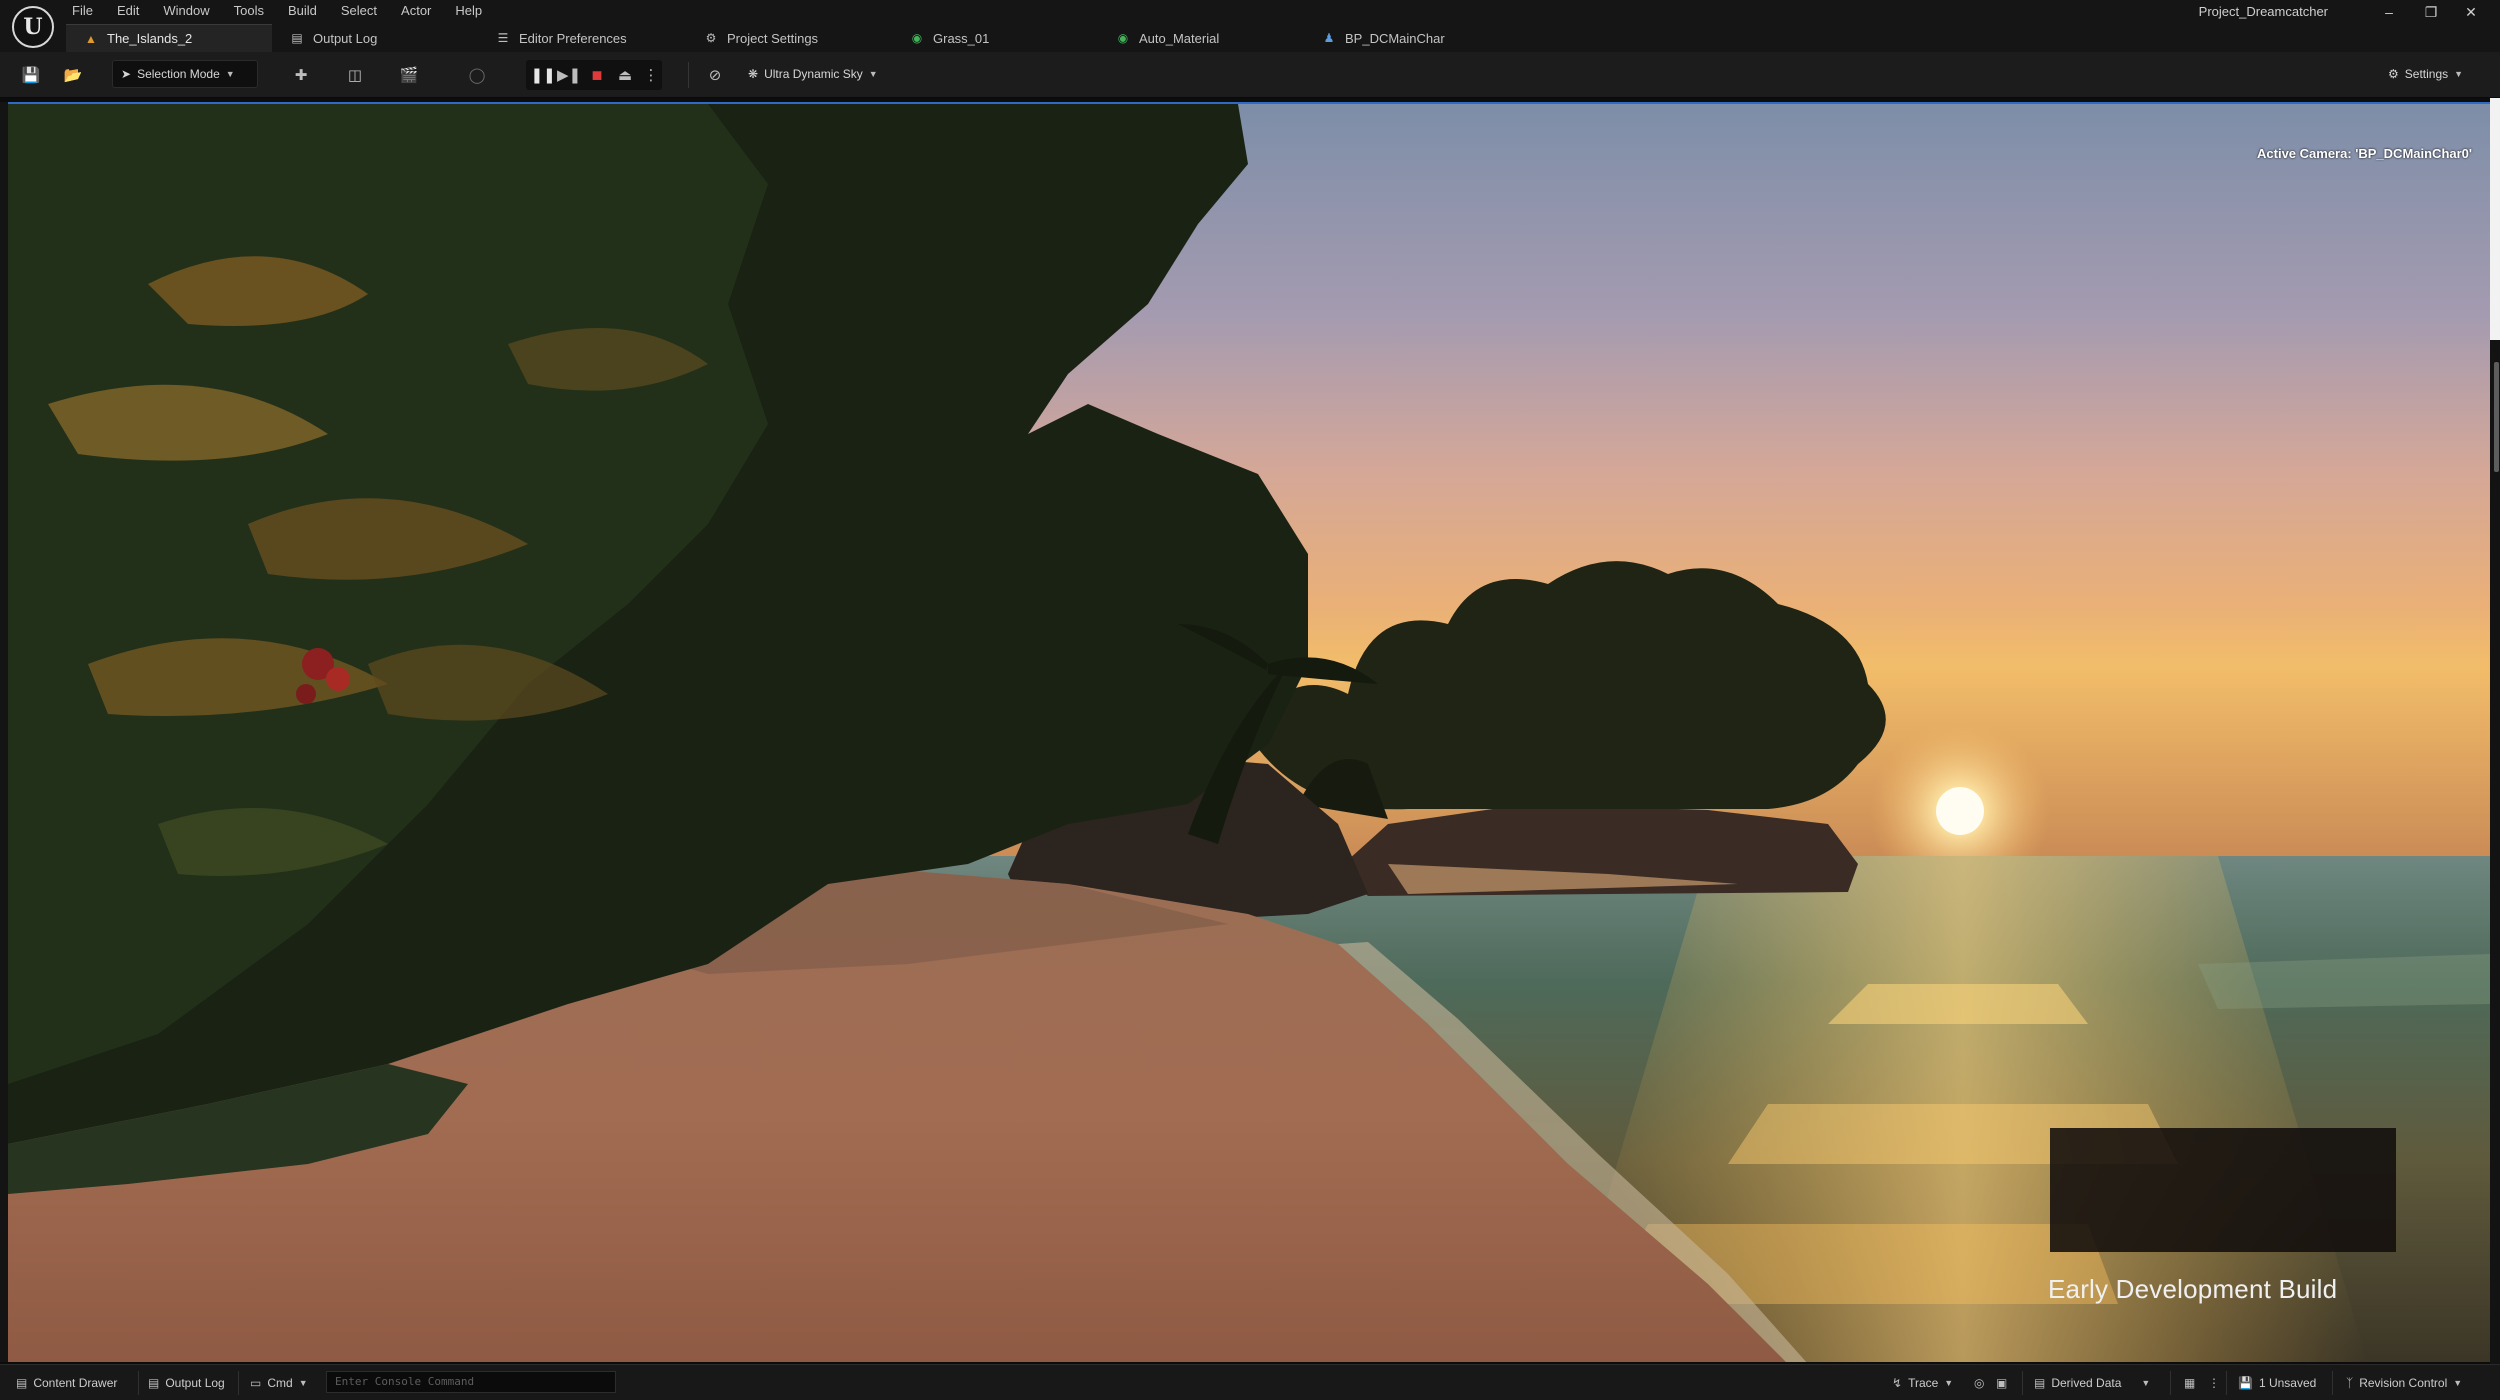  Describe the element at coordinates (345, 38) in the screenshot. I see `tab-label: Output Log` at that location.